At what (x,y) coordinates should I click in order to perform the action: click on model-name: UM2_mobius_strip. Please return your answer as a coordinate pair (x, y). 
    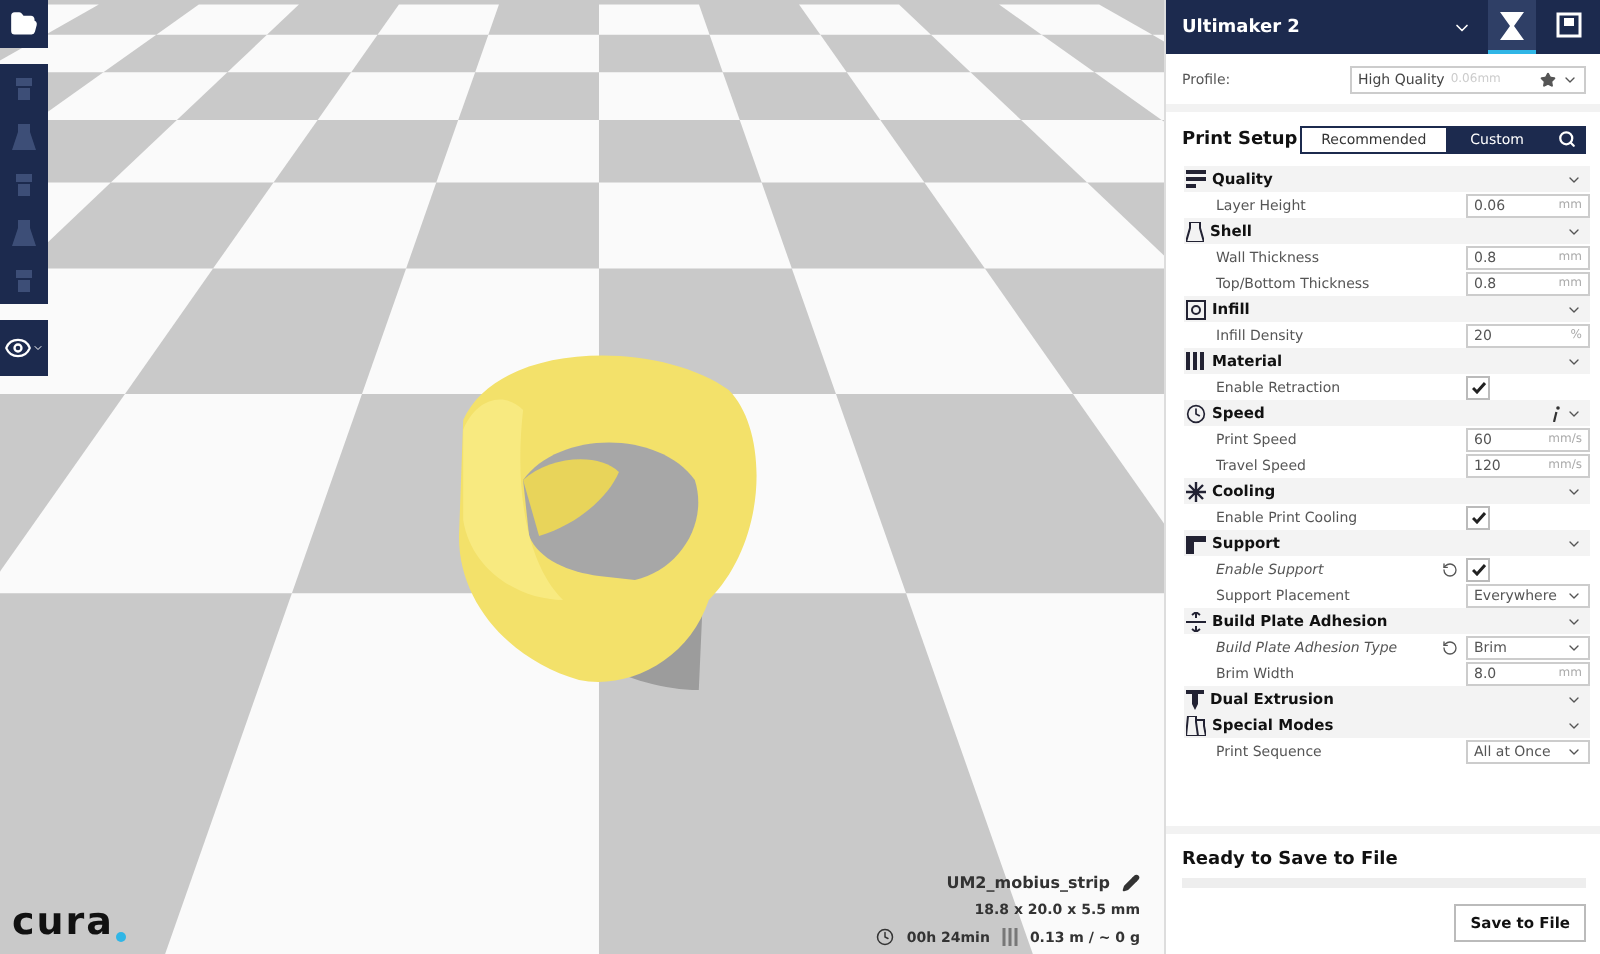
    Looking at the image, I should click on (1028, 883).